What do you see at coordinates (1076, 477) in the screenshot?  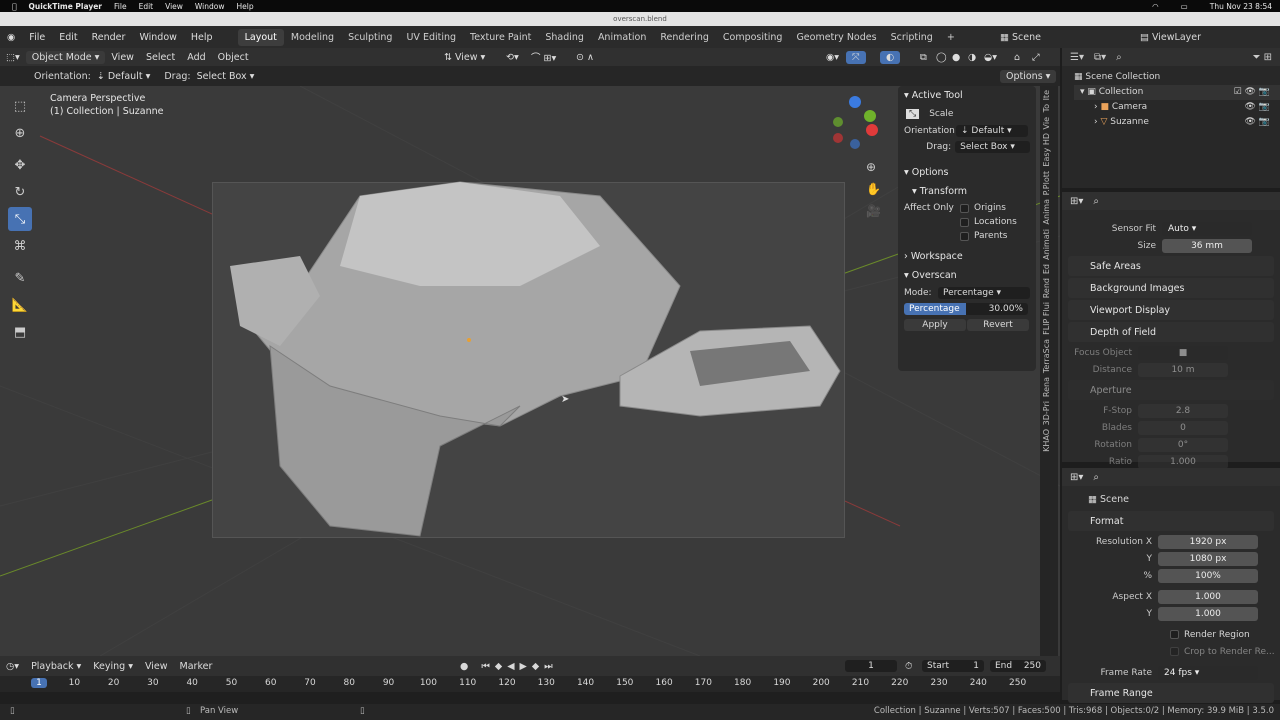 I see `props2-editor-icon: ⊞▾` at bounding box center [1076, 477].